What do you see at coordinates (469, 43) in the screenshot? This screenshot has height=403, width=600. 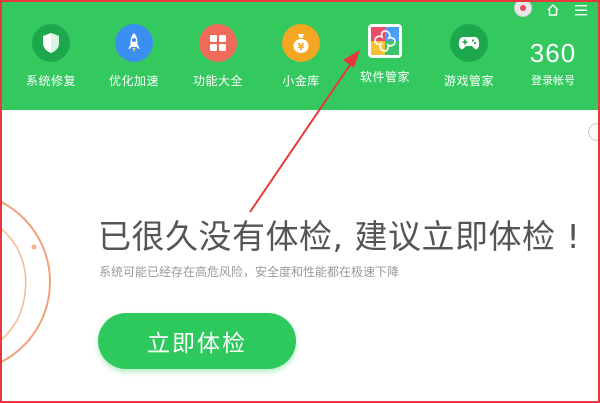 I see `gamepad-icon` at bounding box center [469, 43].